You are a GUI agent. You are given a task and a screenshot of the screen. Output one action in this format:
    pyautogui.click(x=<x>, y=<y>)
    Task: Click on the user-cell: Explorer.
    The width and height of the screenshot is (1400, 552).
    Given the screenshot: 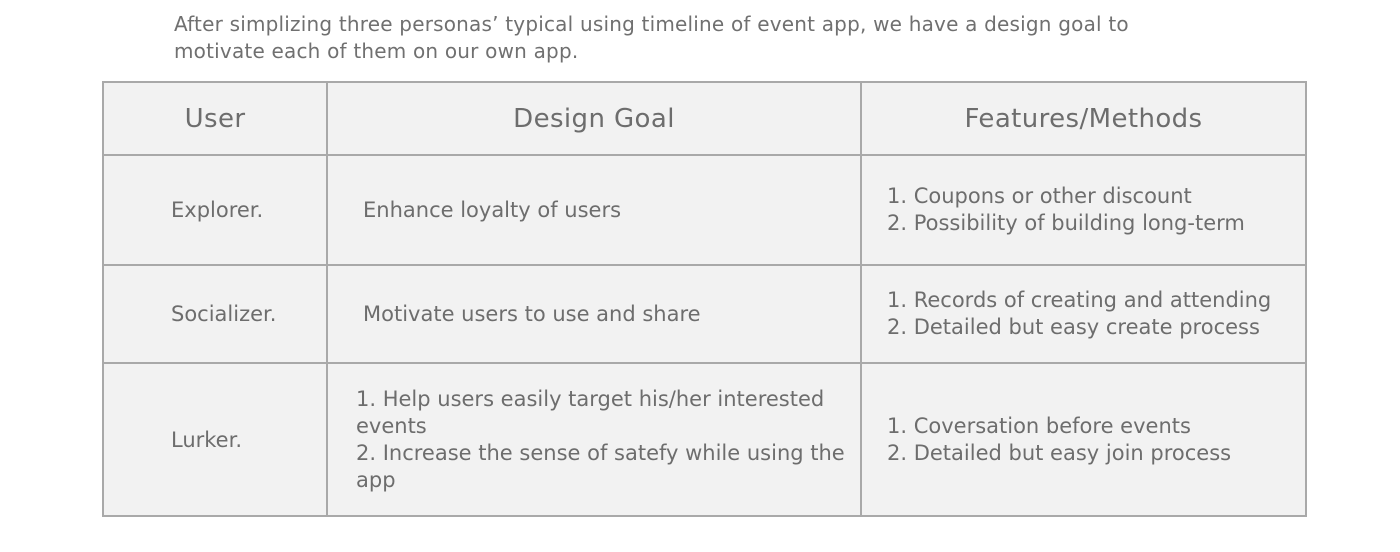 What is the action you would take?
    pyautogui.click(x=215, y=210)
    